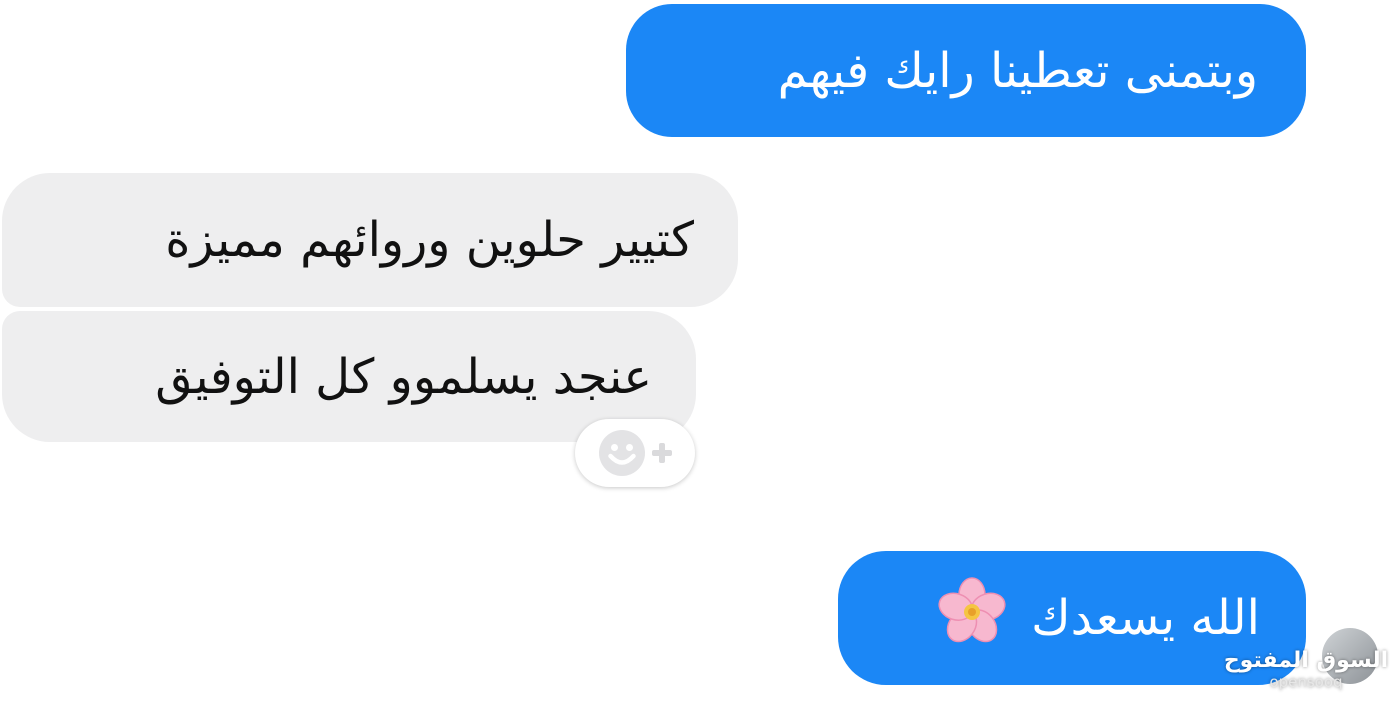  I want to click on message-text: الله يسعدك, so click(1145, 618).